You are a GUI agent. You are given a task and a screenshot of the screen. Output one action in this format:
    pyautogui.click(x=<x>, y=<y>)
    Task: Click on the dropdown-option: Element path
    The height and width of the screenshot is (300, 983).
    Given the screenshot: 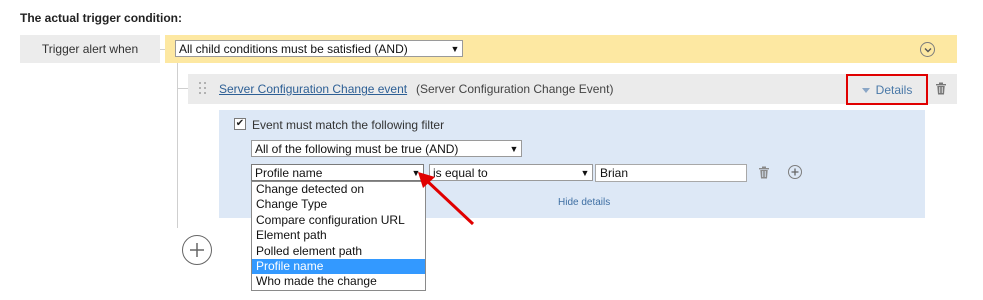 What is the action you would take?
    pyautogui.click(x=338, y=235)
    